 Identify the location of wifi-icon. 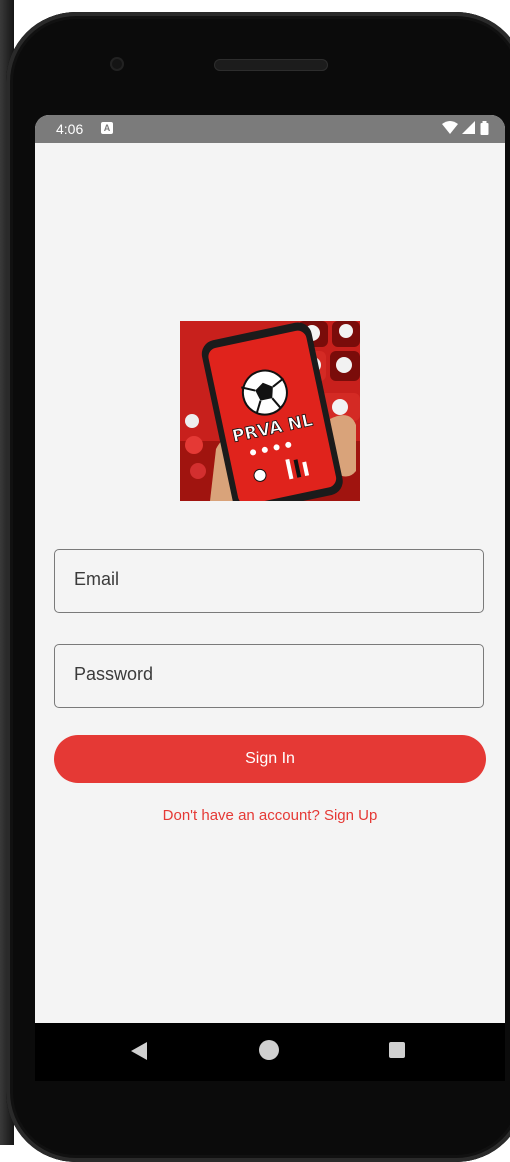
(450, 127).